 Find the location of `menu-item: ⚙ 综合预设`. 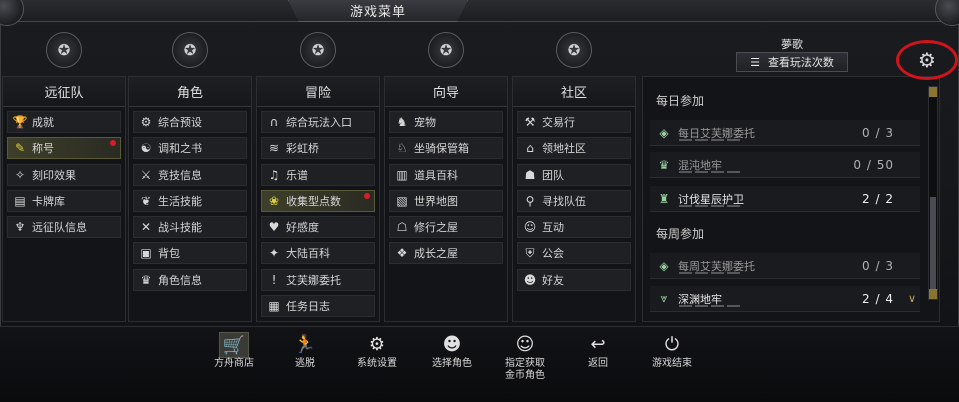

menu-item: ⚙ 综合预设 is located at coordinates (190, 122).